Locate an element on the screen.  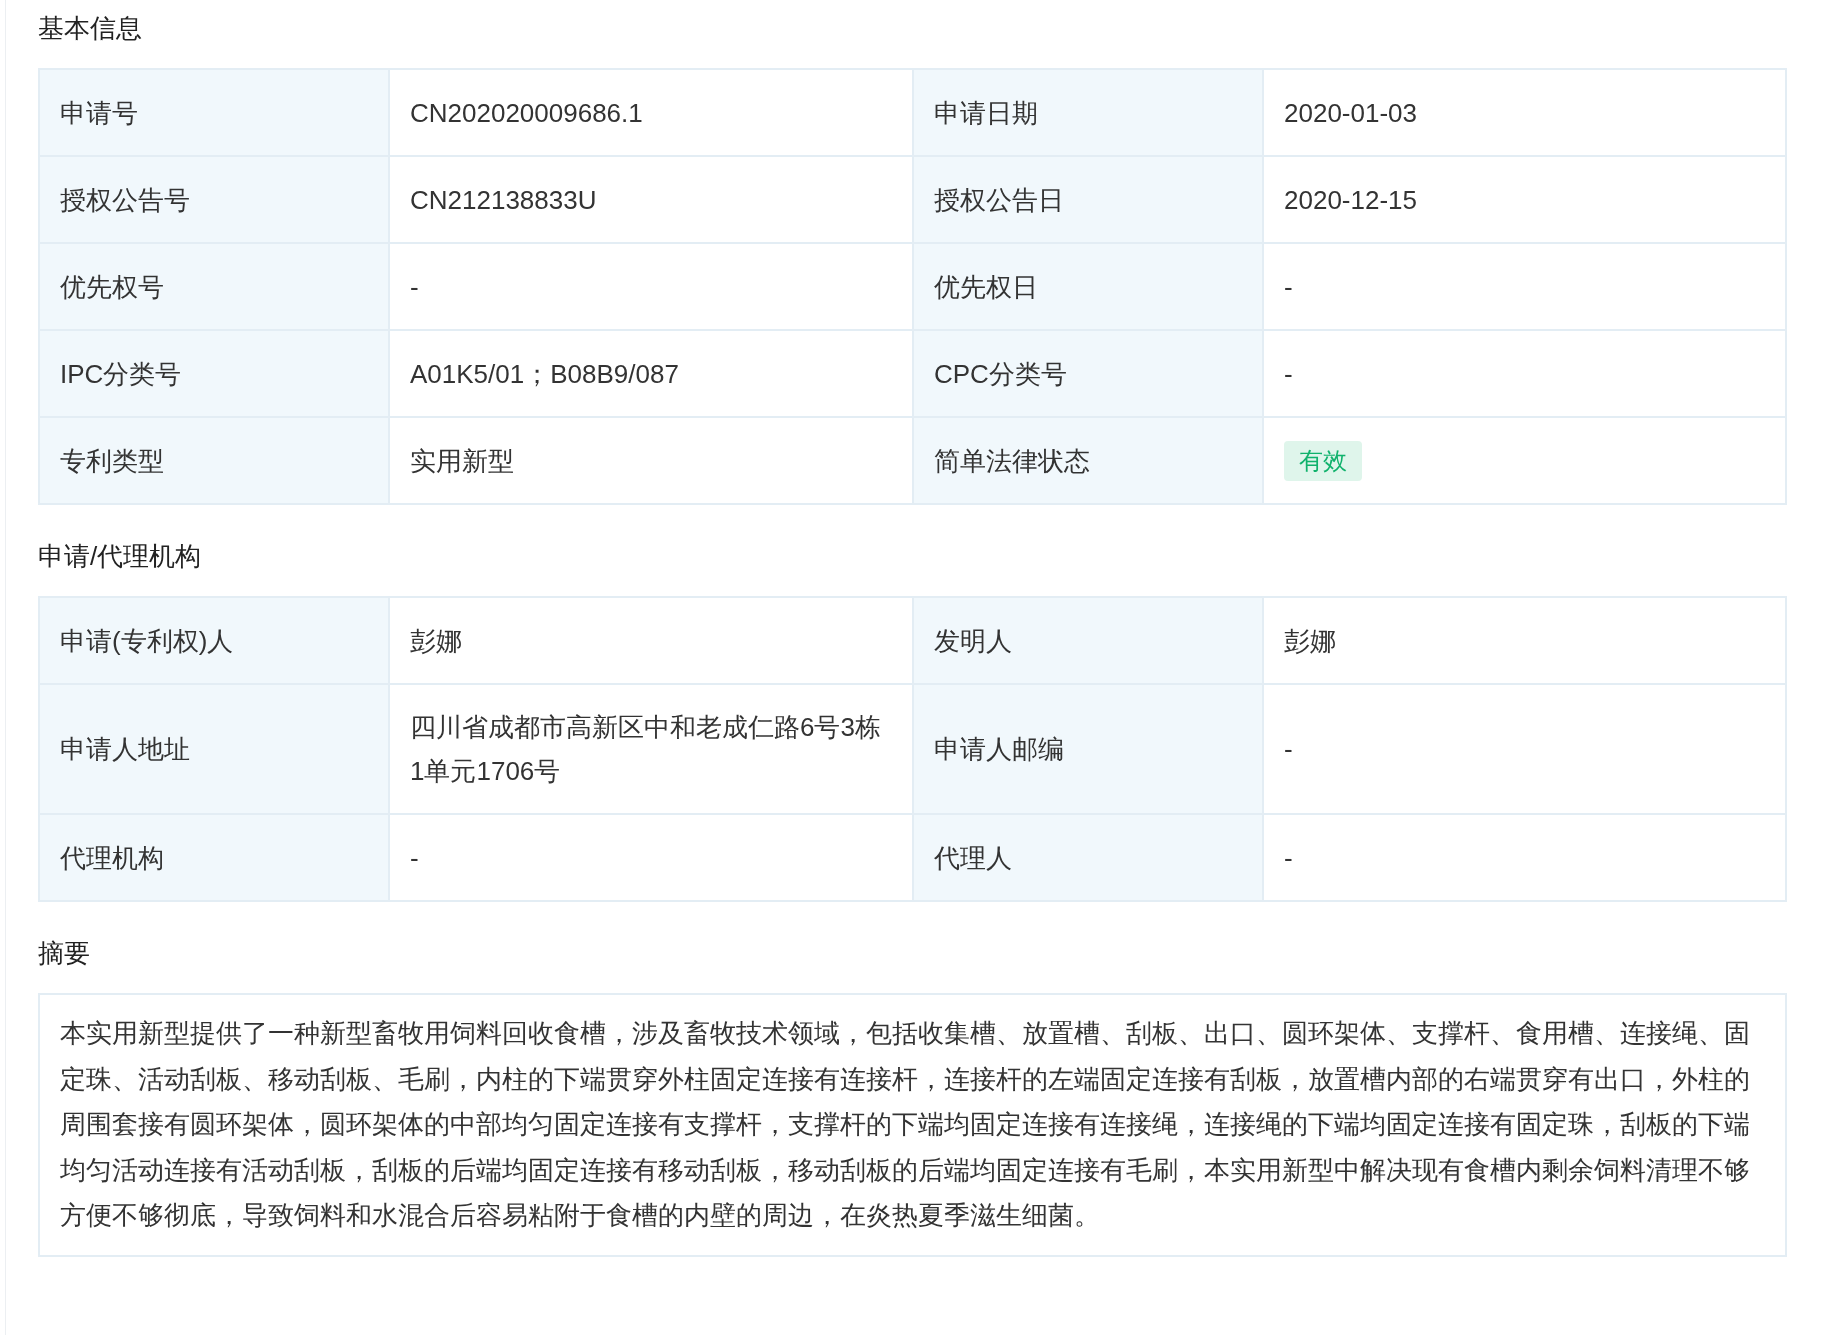
field-label: 代理机构 is located at coordinates (215, 858).